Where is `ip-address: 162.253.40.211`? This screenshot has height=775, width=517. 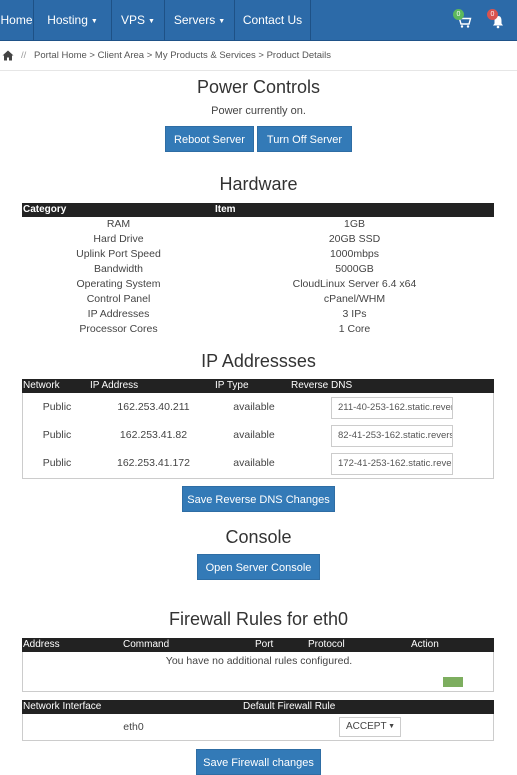
ip-address: 162.253.40.211 is located at coordinates (153, 407).